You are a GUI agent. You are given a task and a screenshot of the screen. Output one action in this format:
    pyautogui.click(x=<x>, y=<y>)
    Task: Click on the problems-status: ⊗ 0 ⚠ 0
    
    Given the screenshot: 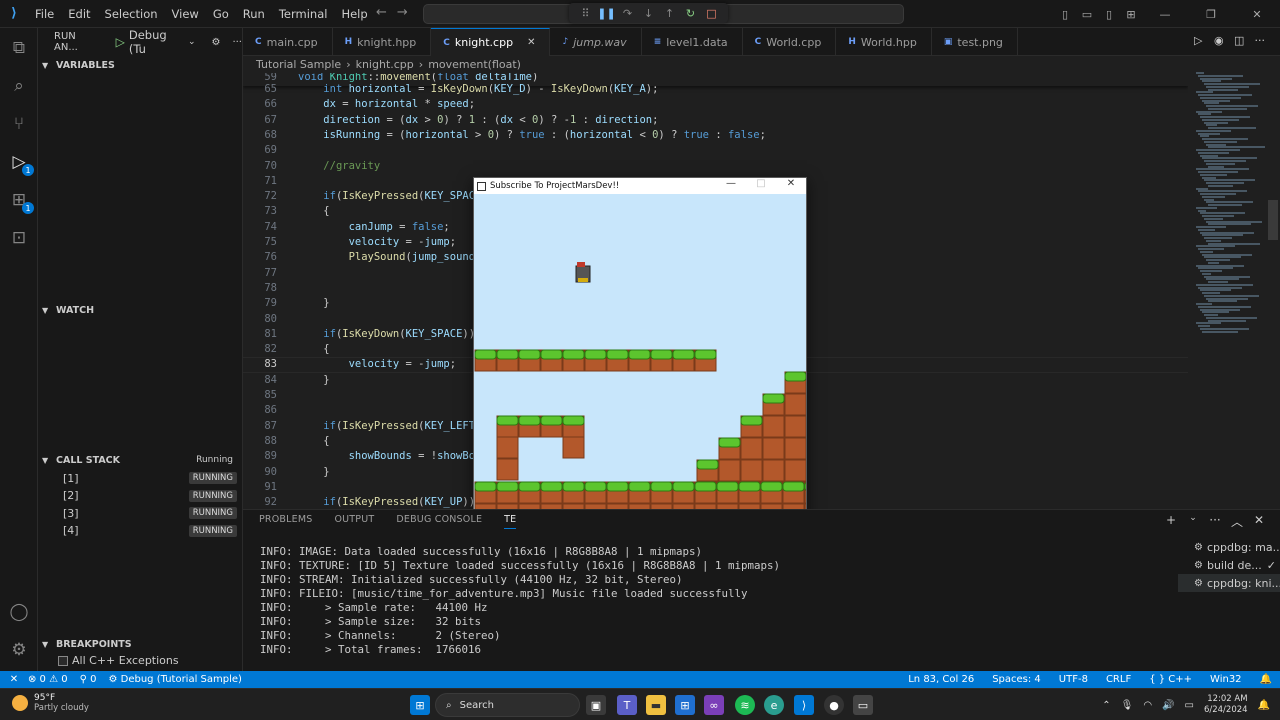 What is the action you would take?
    pyautogui.click(x=48, y=679)
    